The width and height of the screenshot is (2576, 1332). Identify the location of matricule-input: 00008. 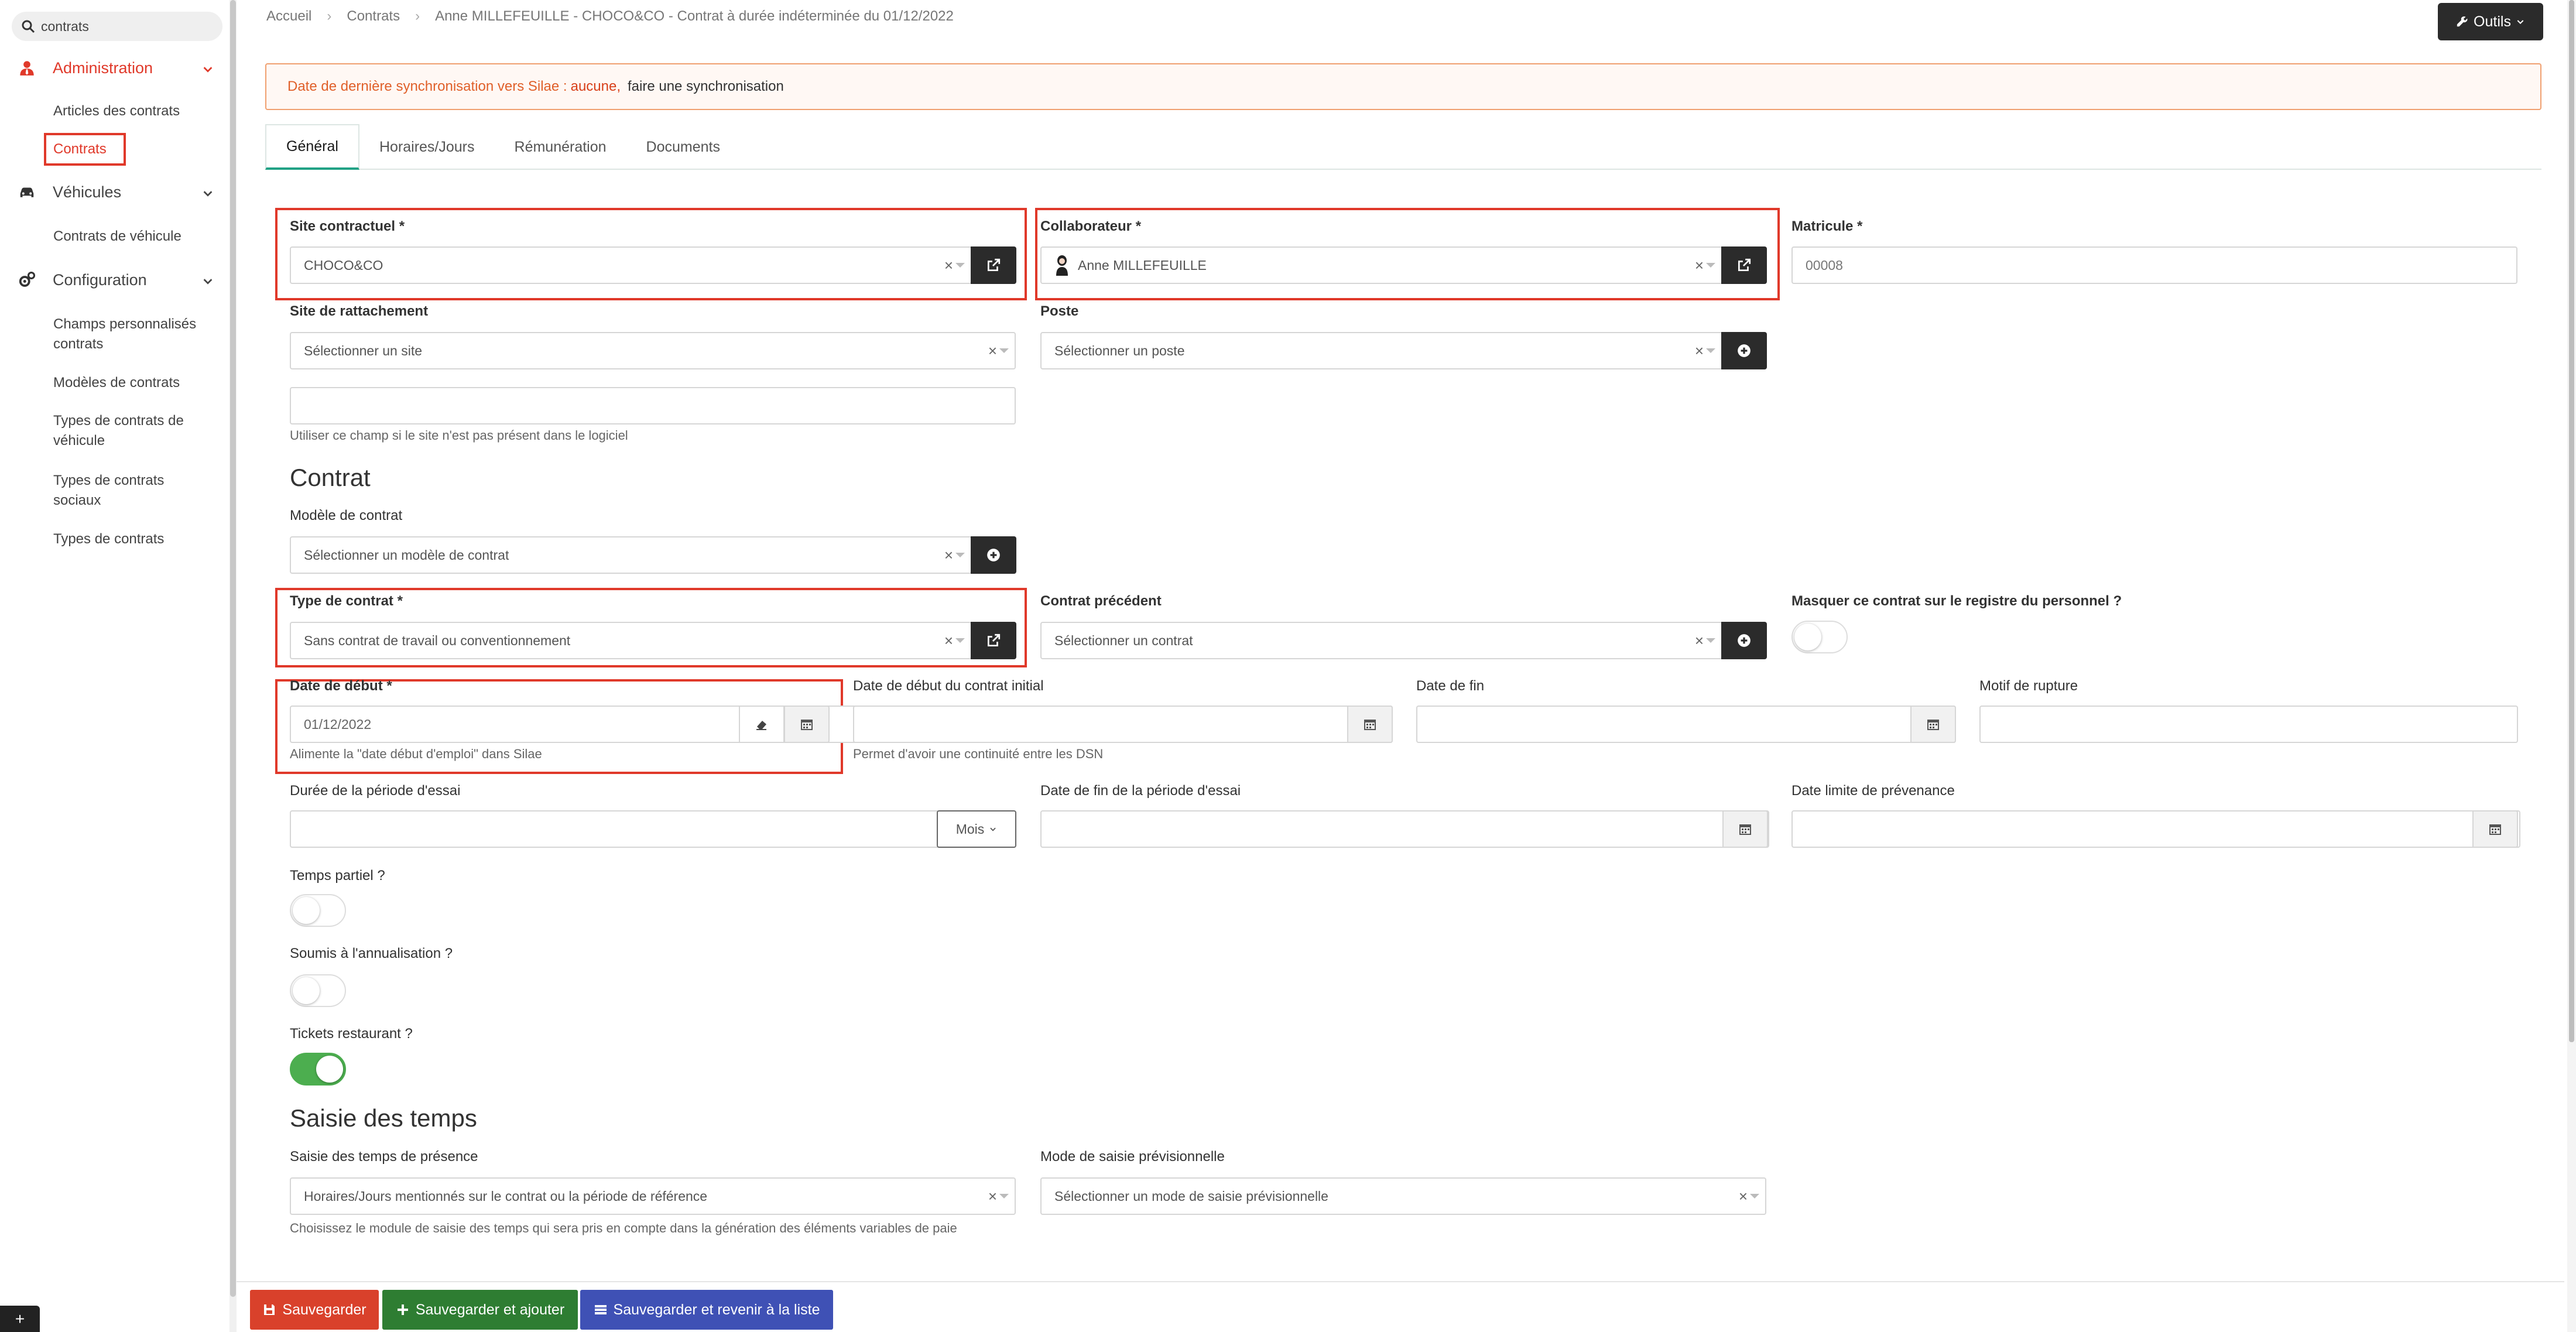
(2154, 265).